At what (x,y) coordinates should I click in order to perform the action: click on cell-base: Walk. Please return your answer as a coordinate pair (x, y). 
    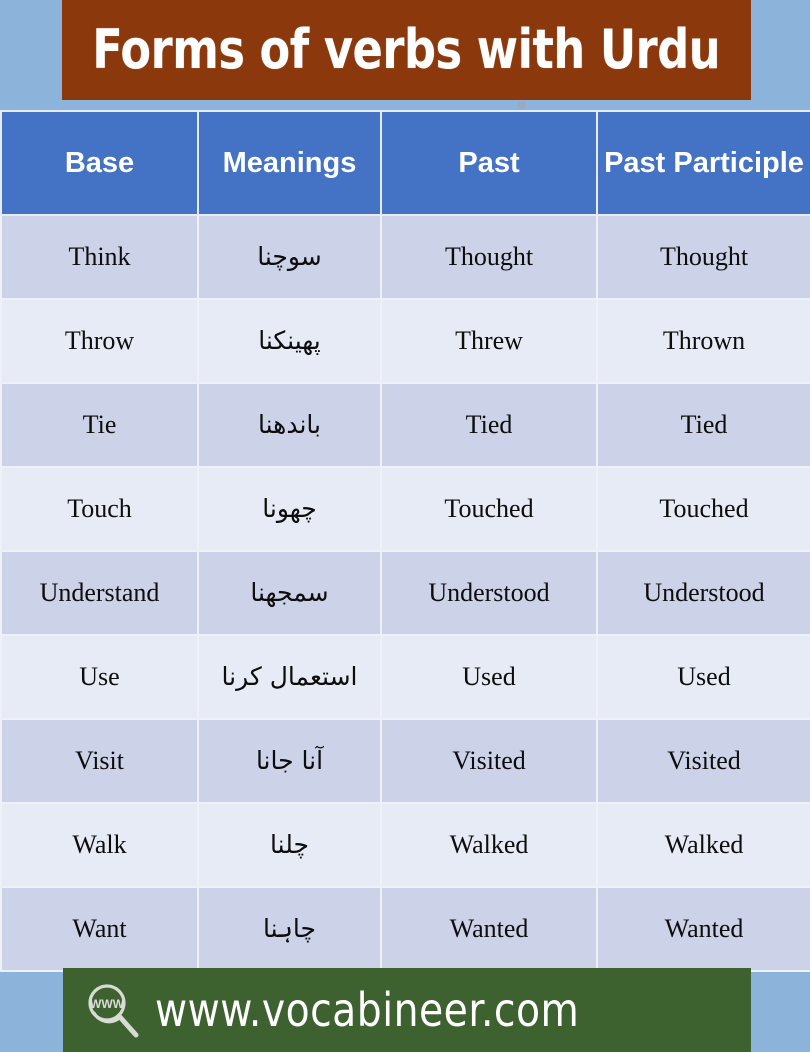
    Looking at the image, I should click on (99, 845).